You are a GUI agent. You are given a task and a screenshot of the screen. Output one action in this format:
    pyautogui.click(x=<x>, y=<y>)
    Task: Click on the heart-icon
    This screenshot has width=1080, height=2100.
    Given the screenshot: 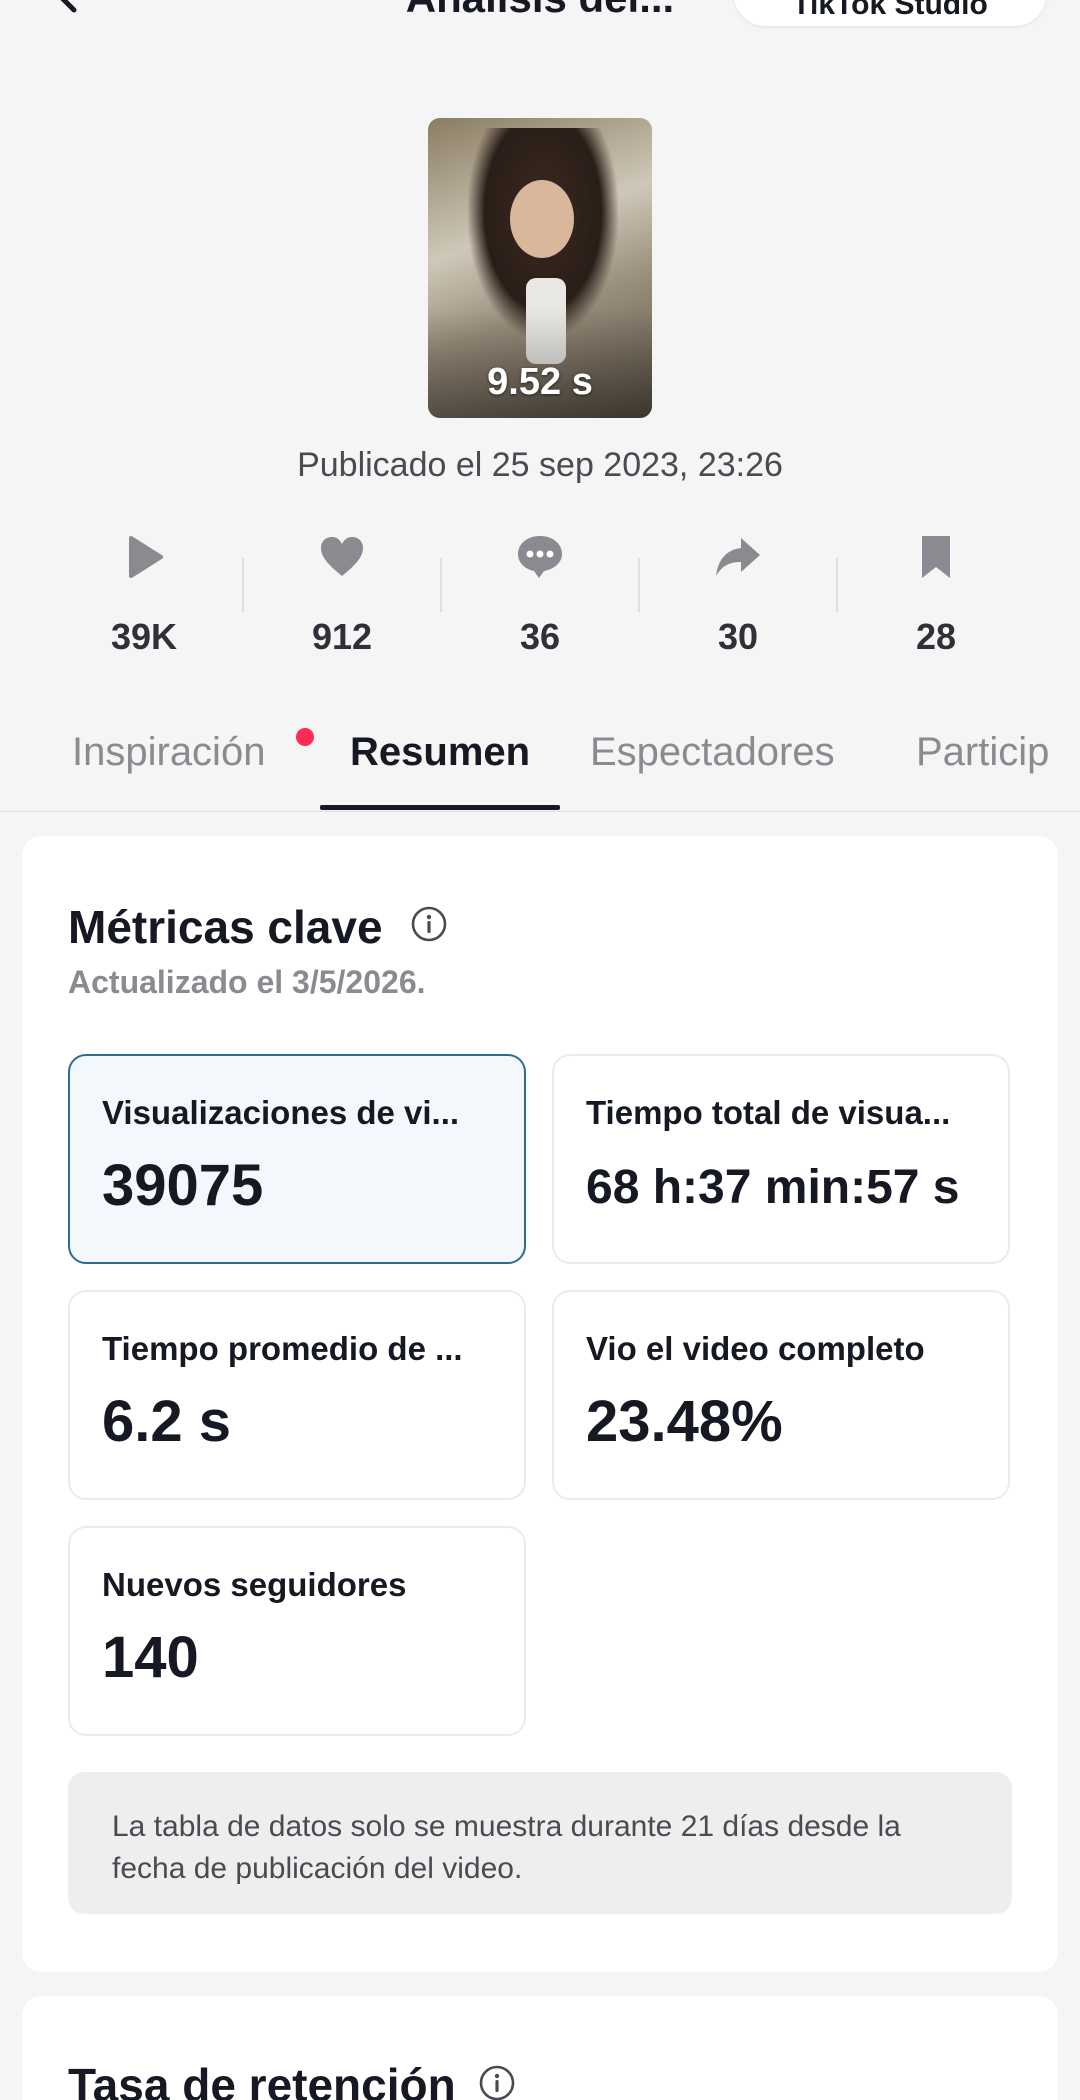 What is the action you would take?
    pyautogui.click(x=342, y=556)
    